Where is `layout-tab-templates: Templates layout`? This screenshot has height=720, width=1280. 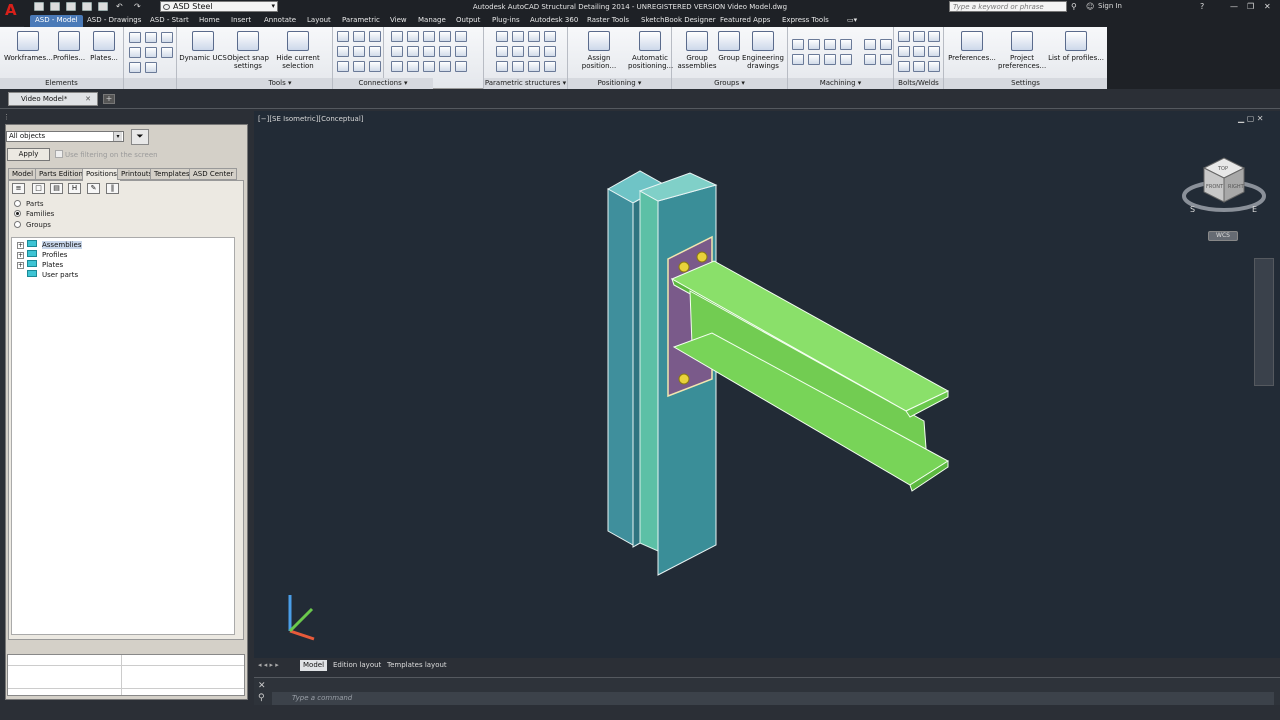
layout-tab-templates: Templates layout is located at coordinates (417, 665).